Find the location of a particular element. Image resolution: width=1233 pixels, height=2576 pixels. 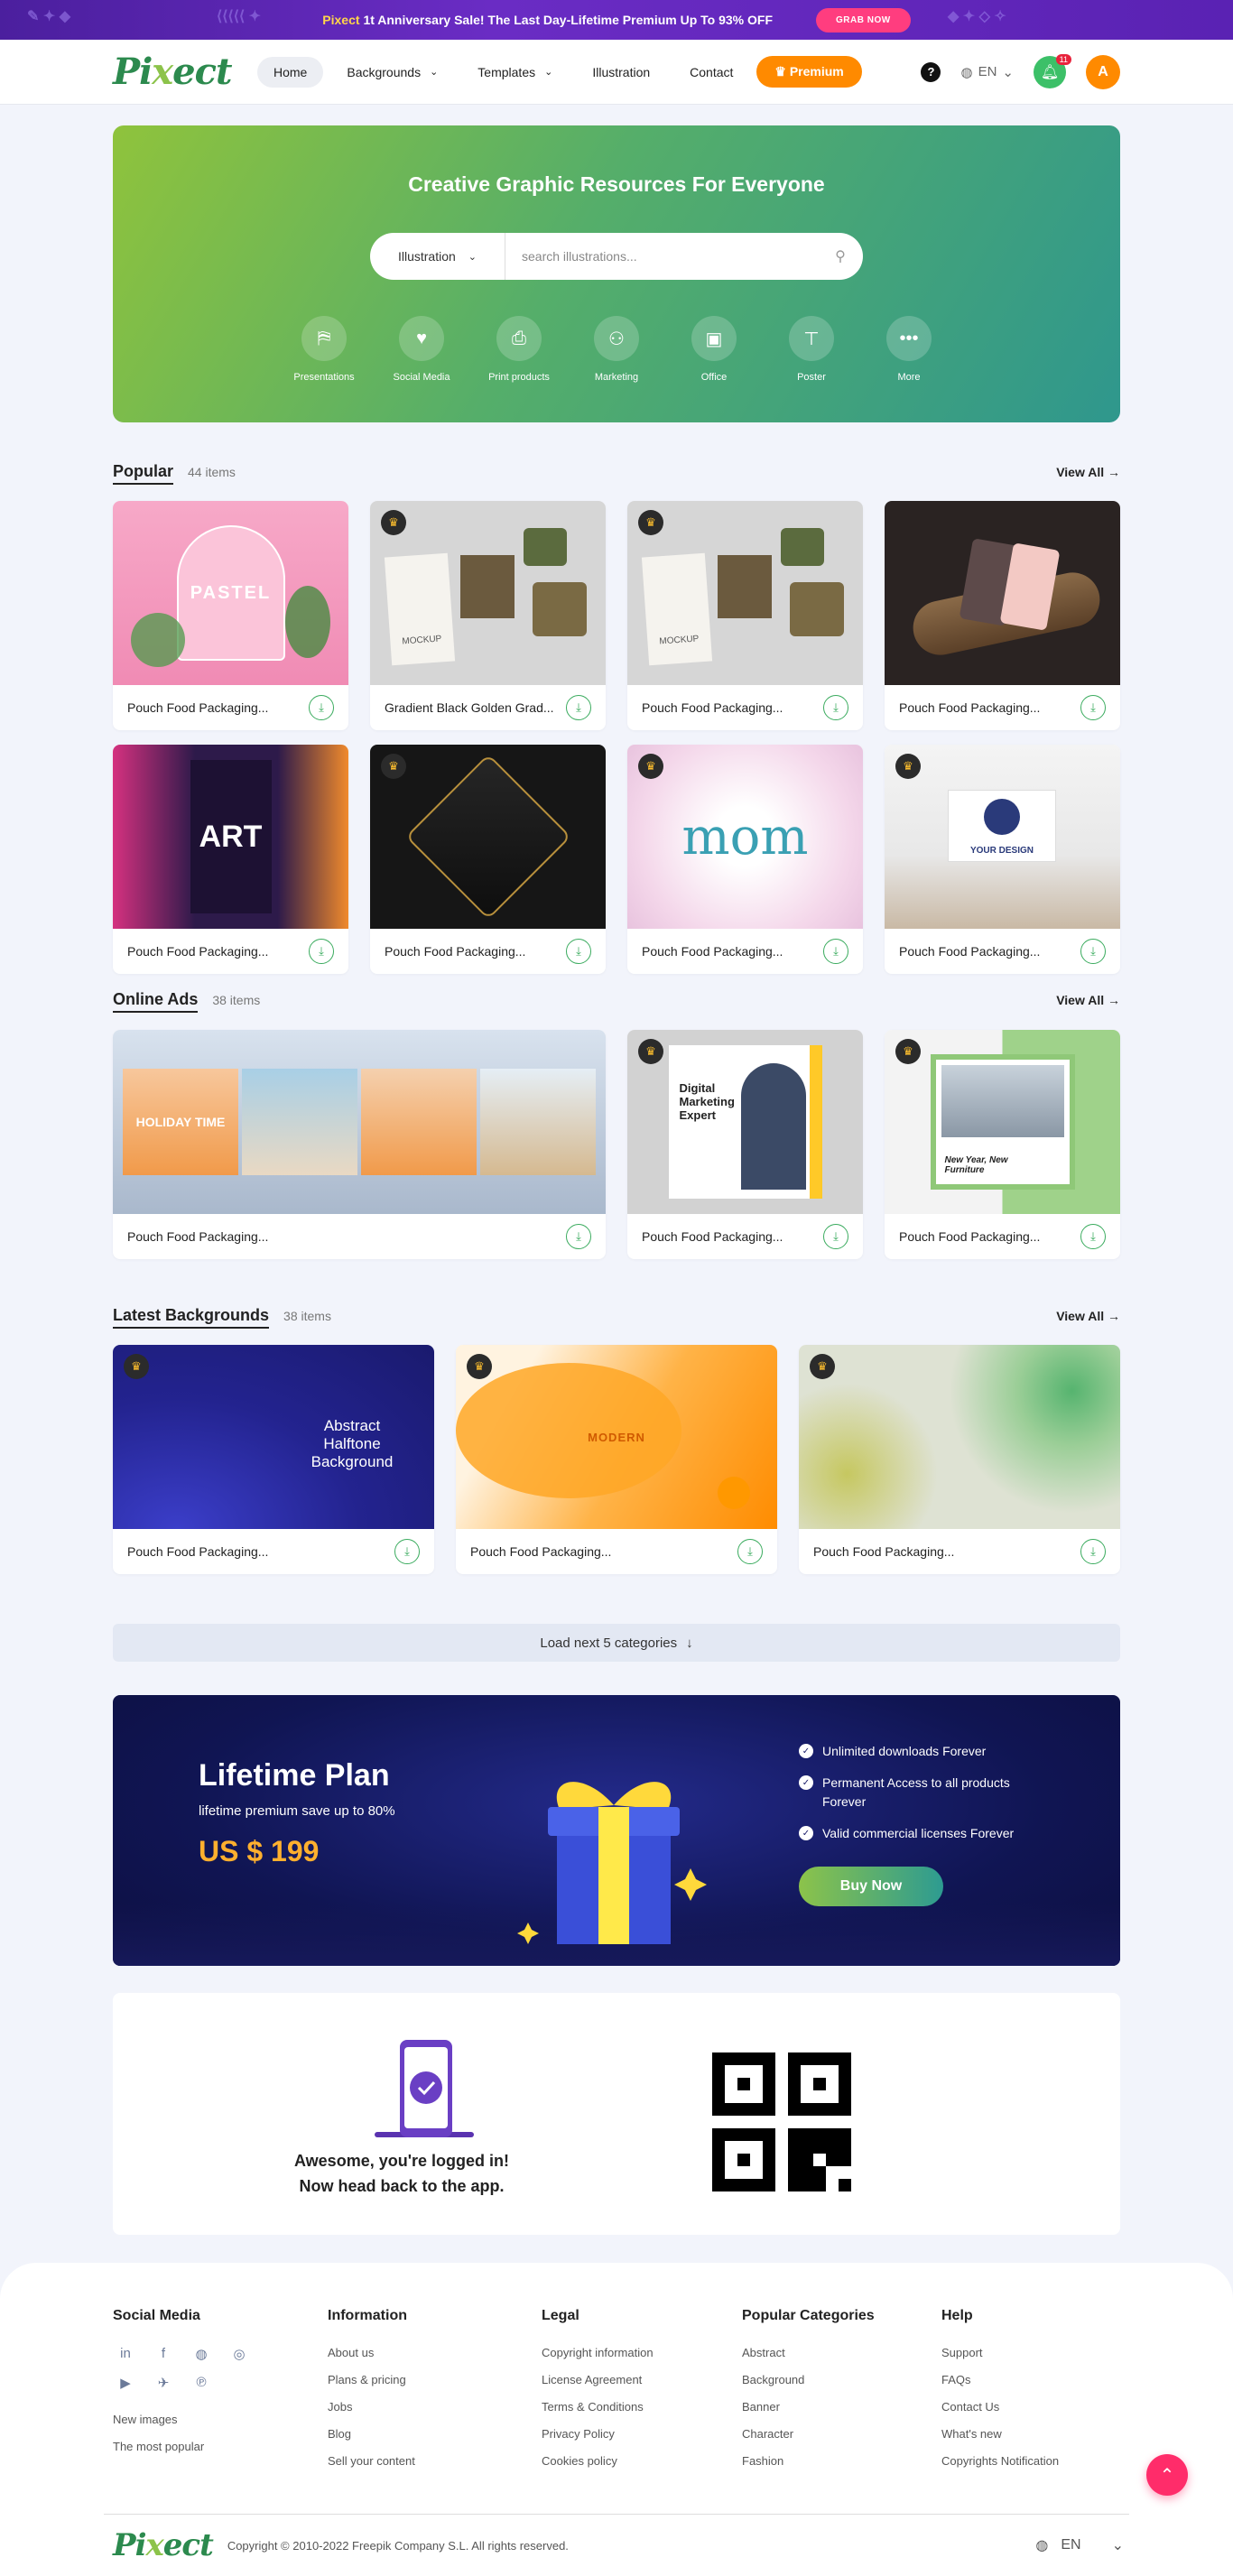

footer-link: Blog is located at coordinates (371, 2434).